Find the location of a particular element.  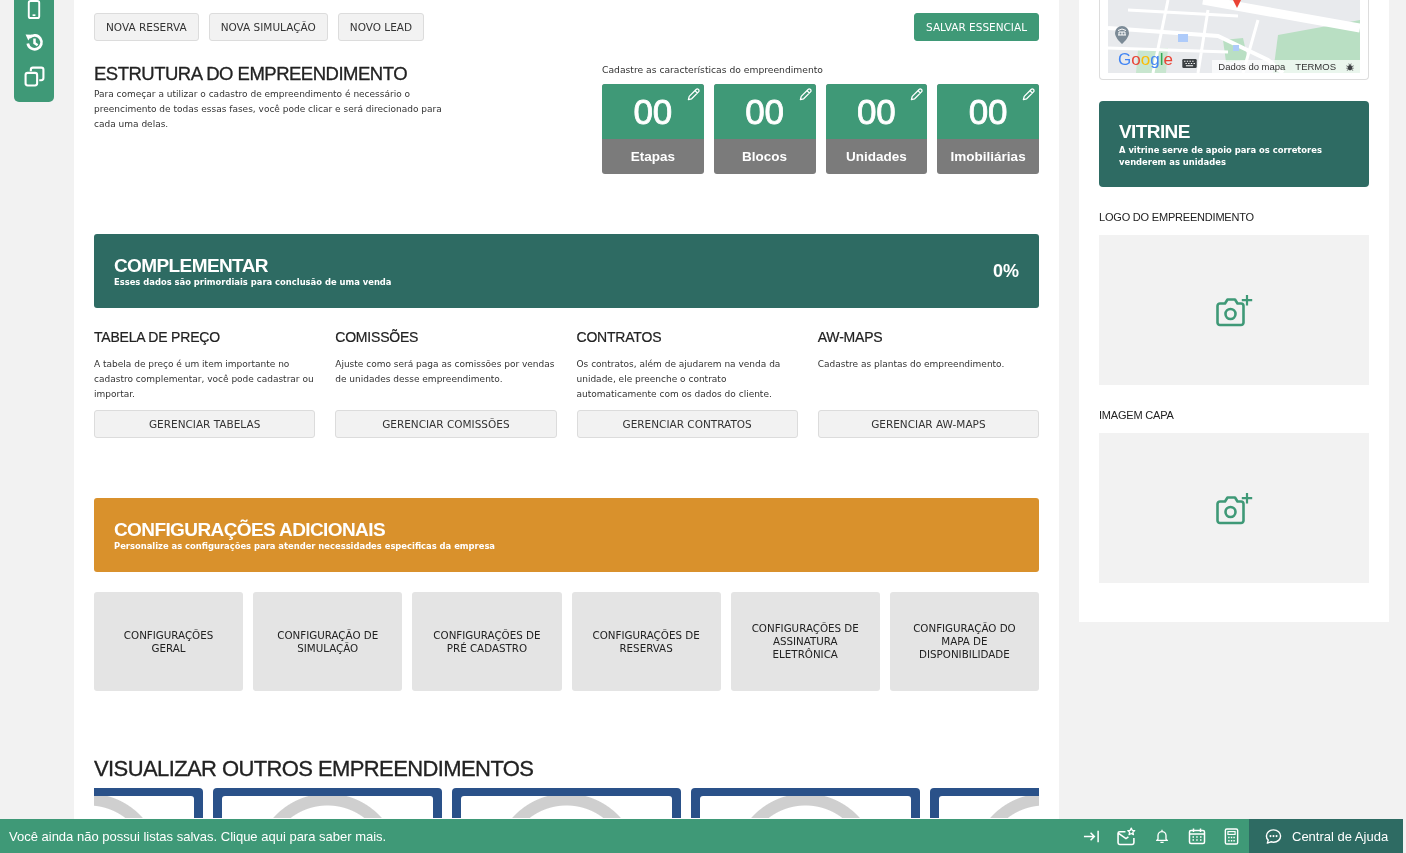

section-heading: ESTRUTURA DO EMPREENDIMENTO is located at coordinates (251, 74).